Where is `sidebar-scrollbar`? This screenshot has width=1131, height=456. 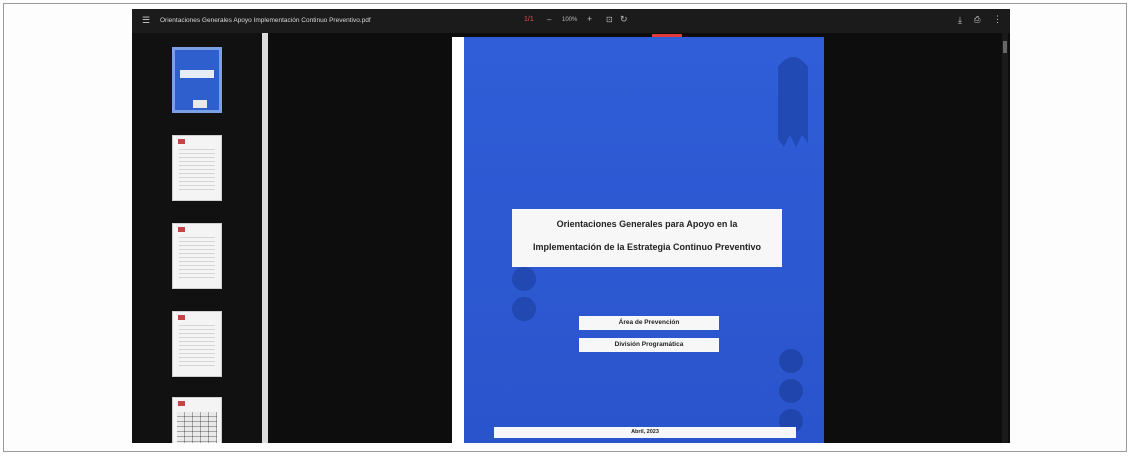 sidebar-scrollbar is located at coordinates (265, 238).